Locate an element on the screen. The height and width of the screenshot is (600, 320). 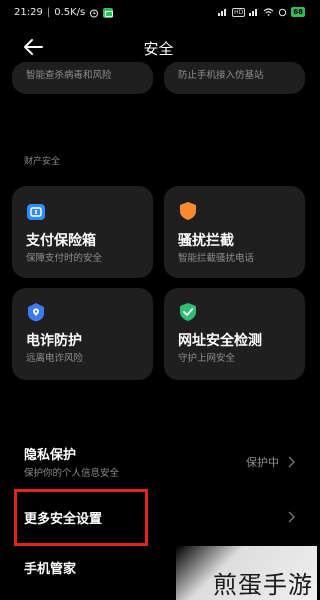
card-title: 网址安全检测 is located at coordinates (220, 341).